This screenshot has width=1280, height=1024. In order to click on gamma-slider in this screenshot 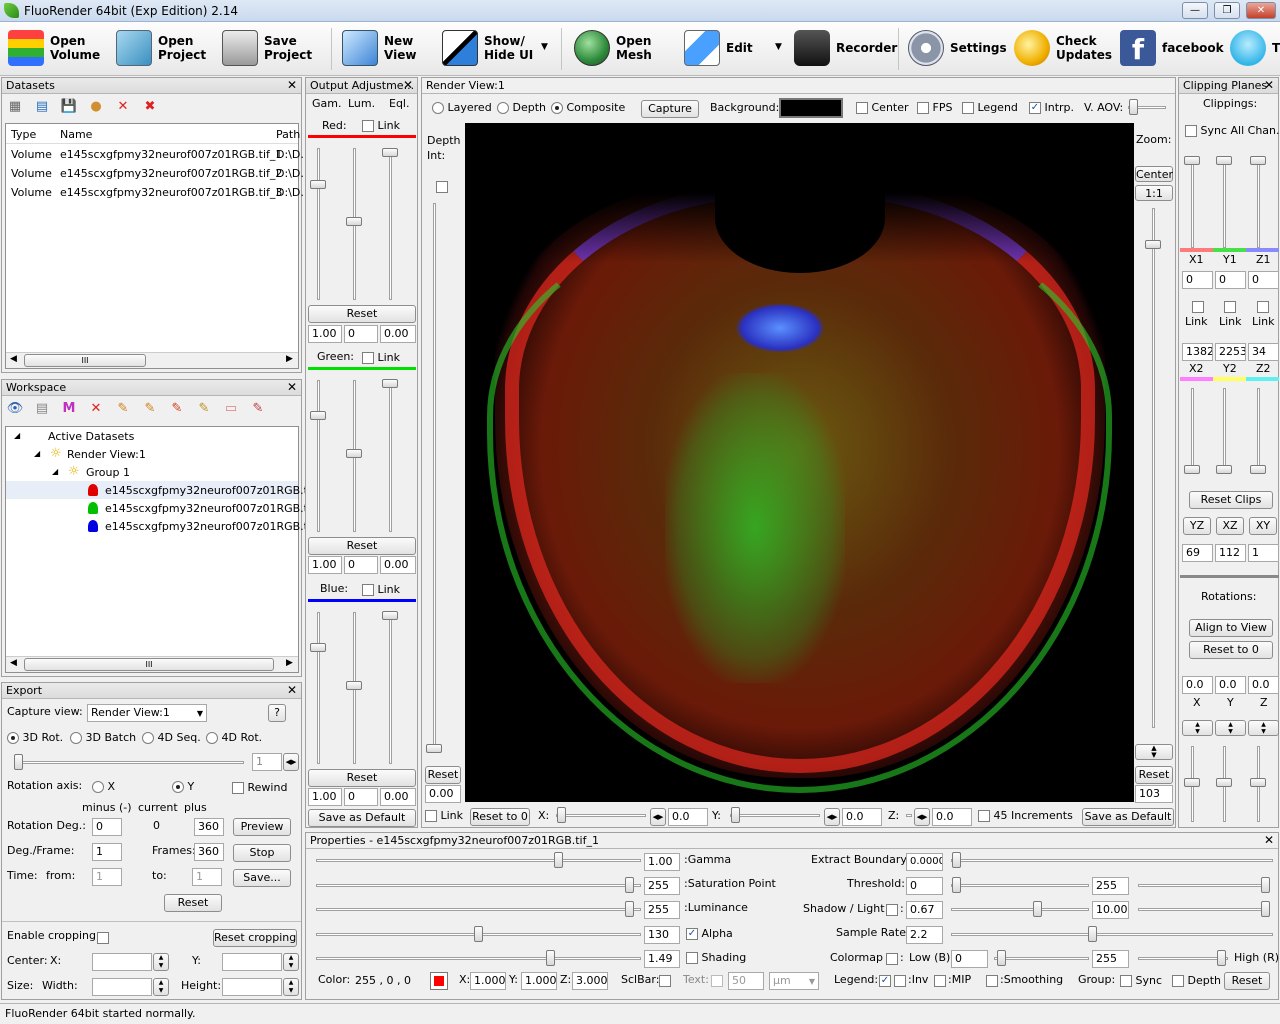, I will do `click(478, 860)`.